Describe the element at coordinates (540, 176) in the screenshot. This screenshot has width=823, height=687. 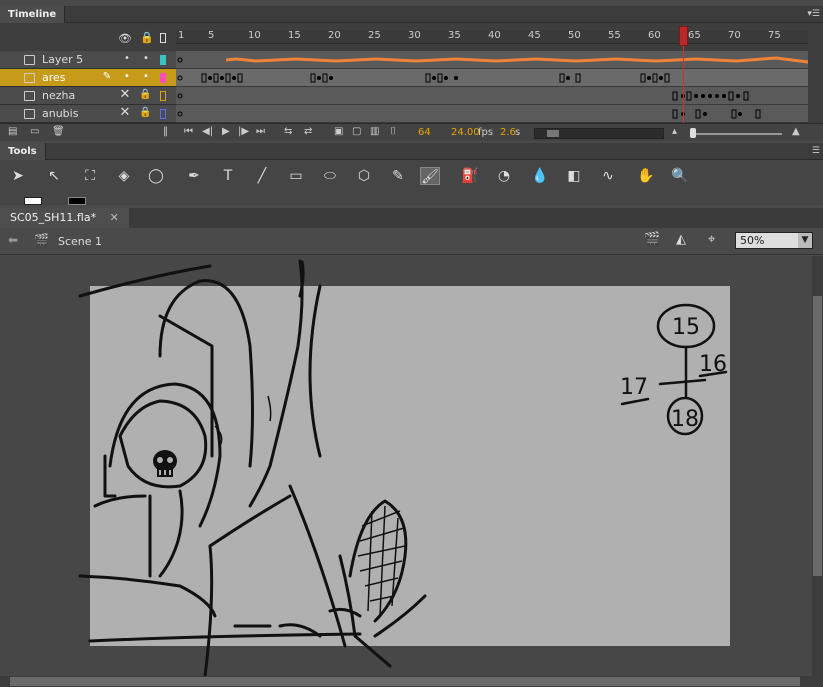
I see `eyedropper-icon: 💧` at that location.